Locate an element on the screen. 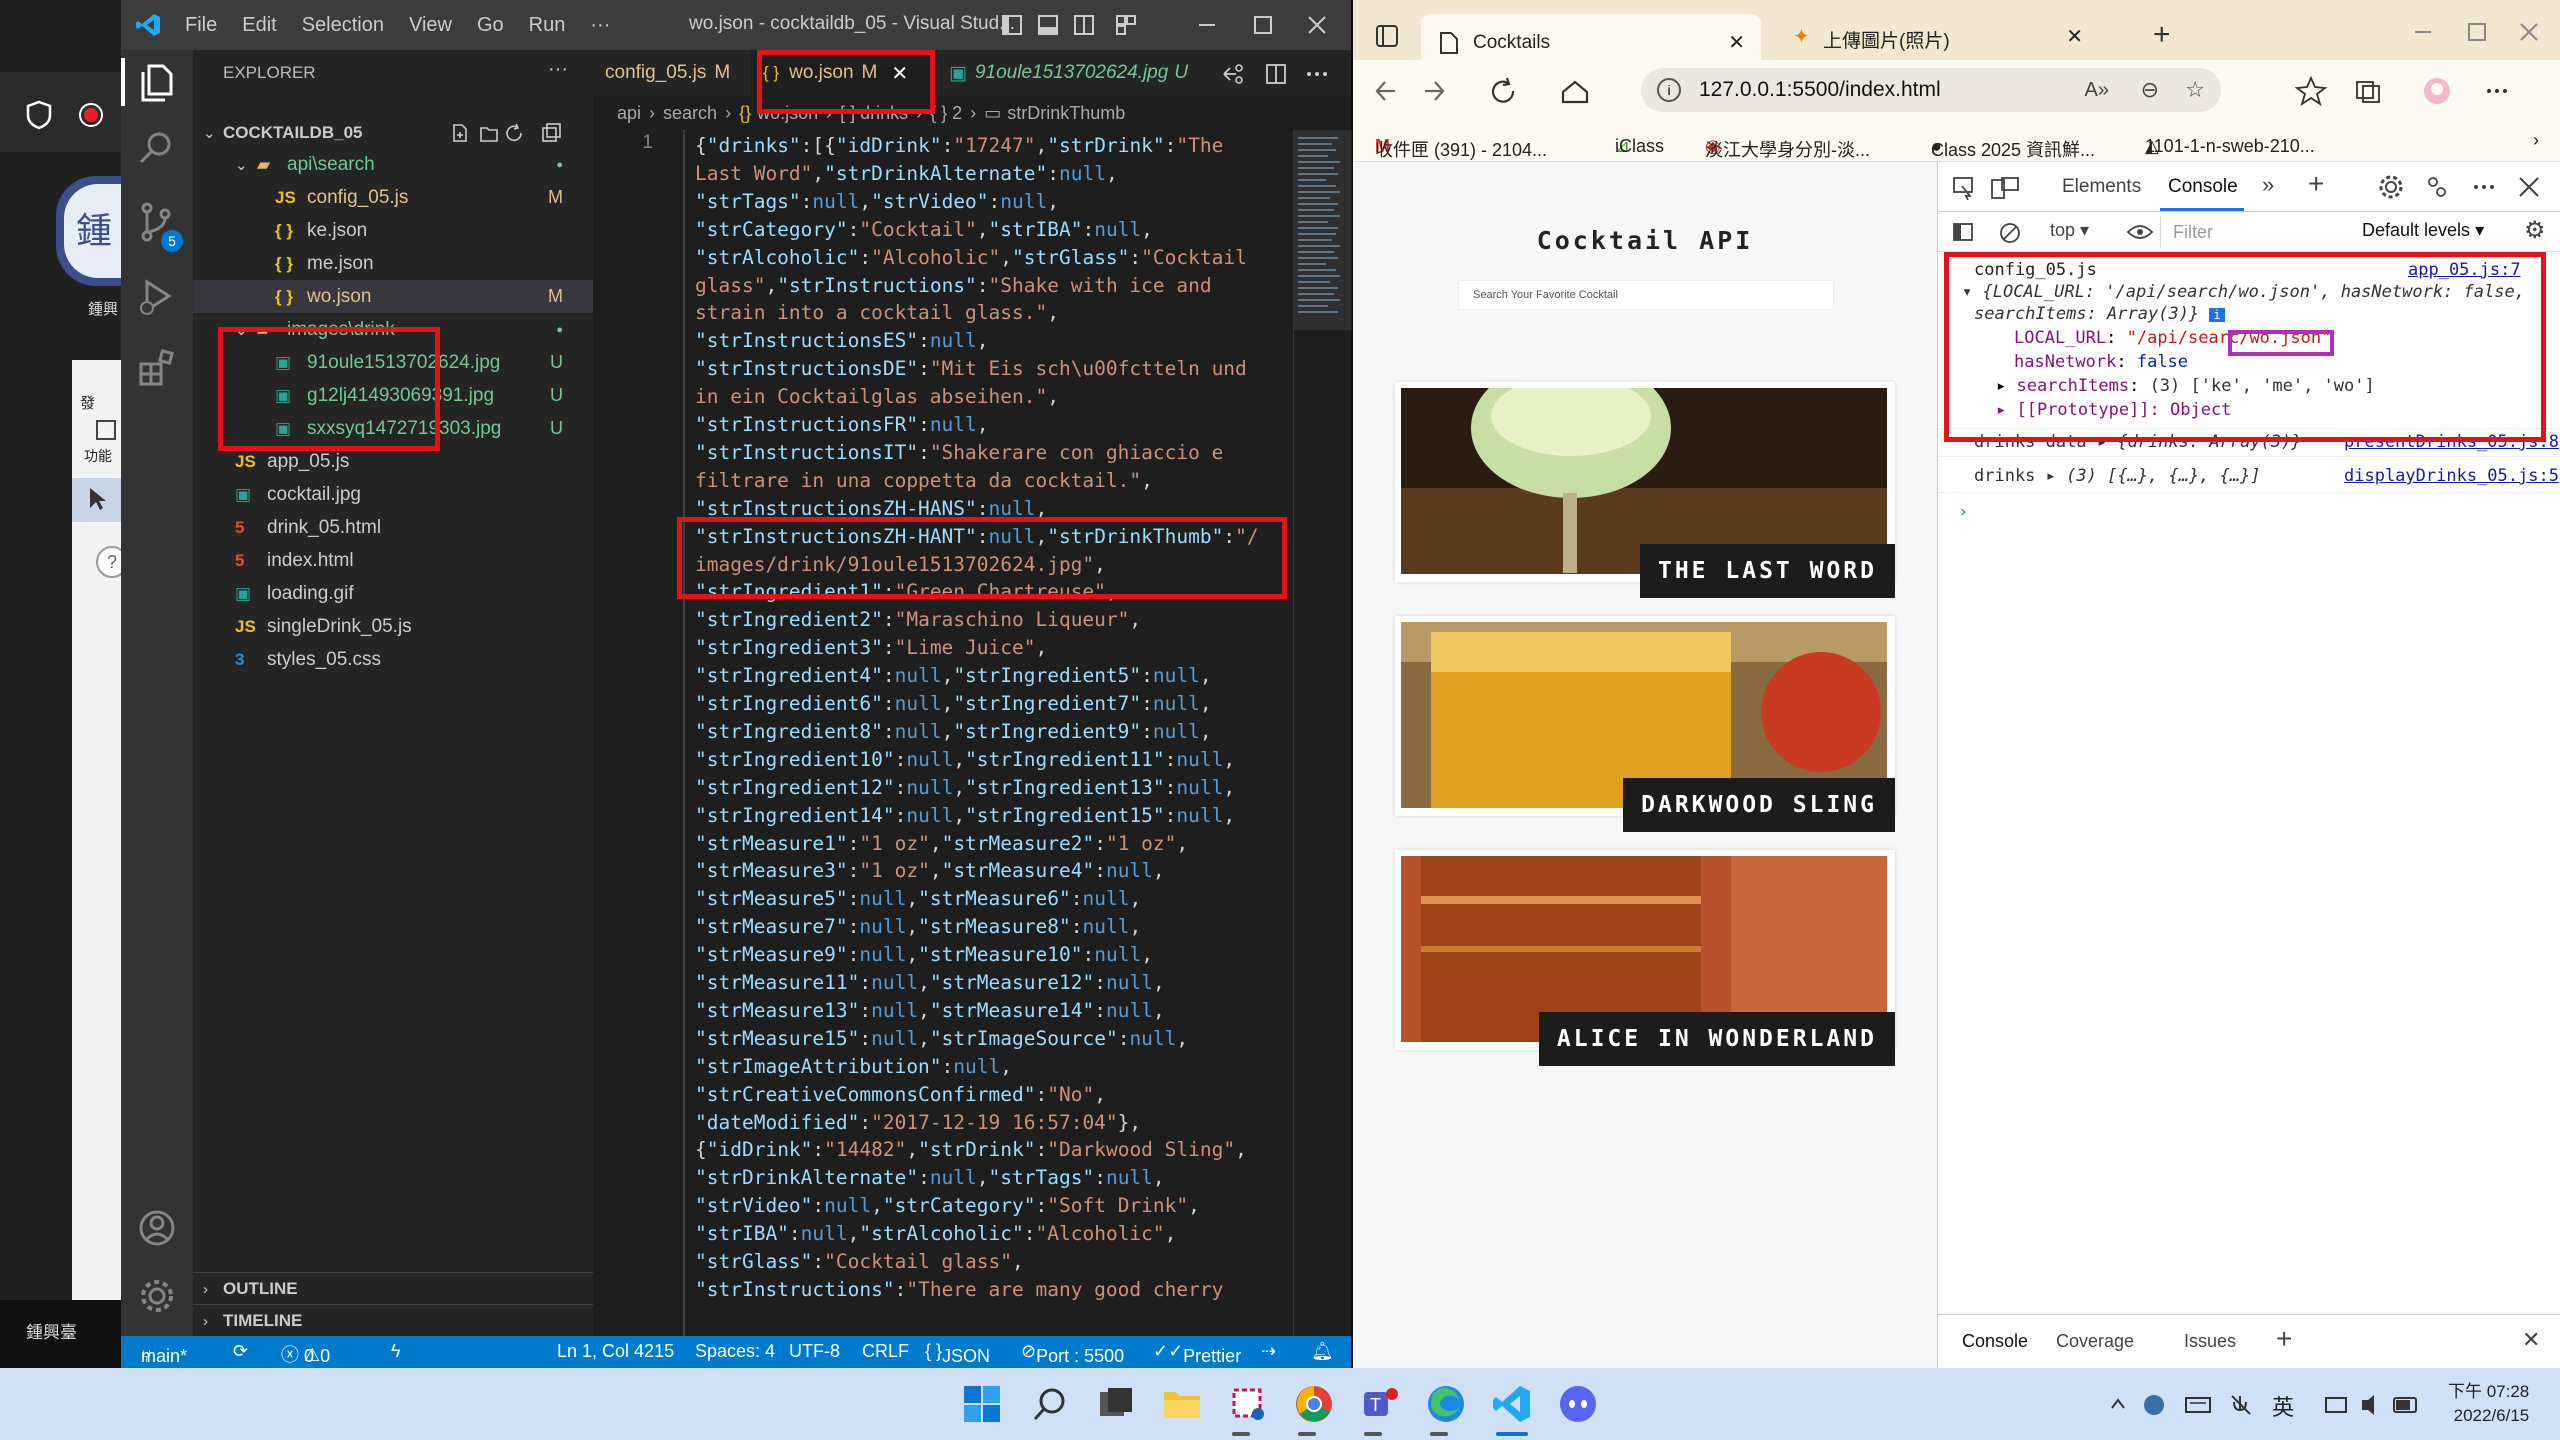  edge-icon is located at coordinates (1446, 1404).